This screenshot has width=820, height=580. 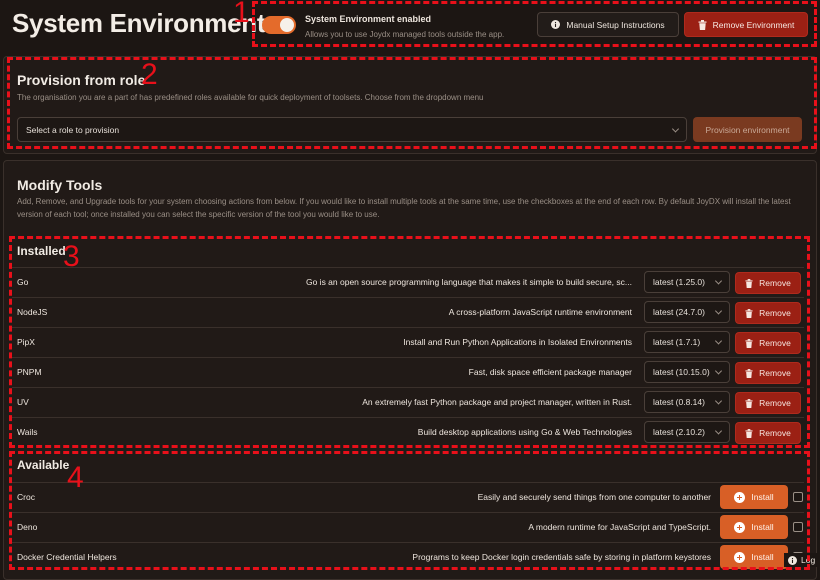 I want to click on remove-environment-label: Remove Environment, so click(x=753, y=24).